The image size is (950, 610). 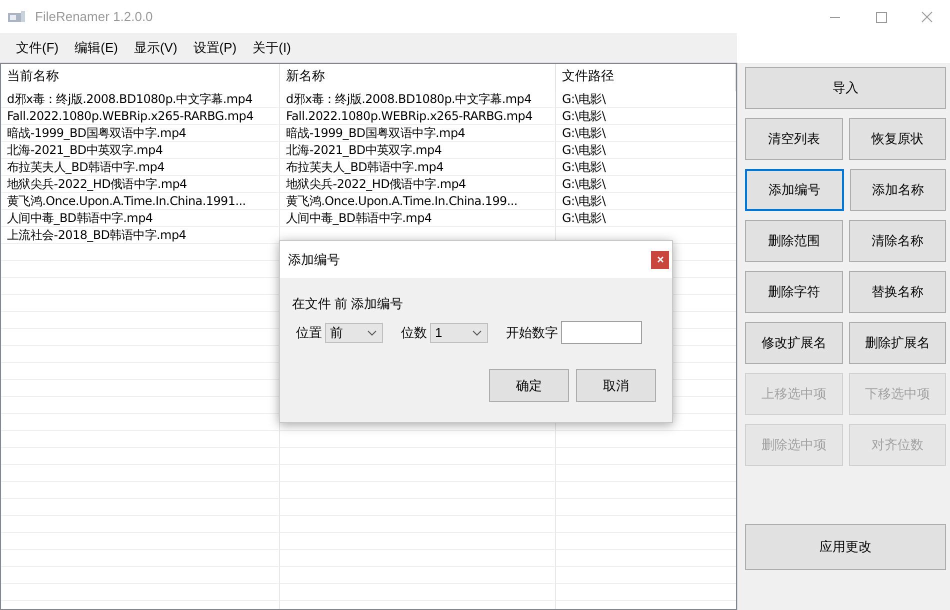 What do you see at coordinates (897, 139) in the screenshot?
I see `action-button: 恢复原状` at bounding box center [897, 139].